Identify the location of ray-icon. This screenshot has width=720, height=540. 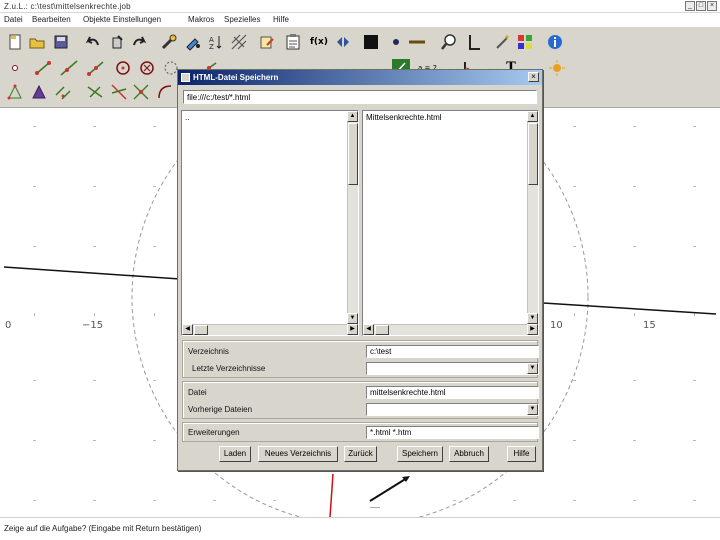
(95, 68).